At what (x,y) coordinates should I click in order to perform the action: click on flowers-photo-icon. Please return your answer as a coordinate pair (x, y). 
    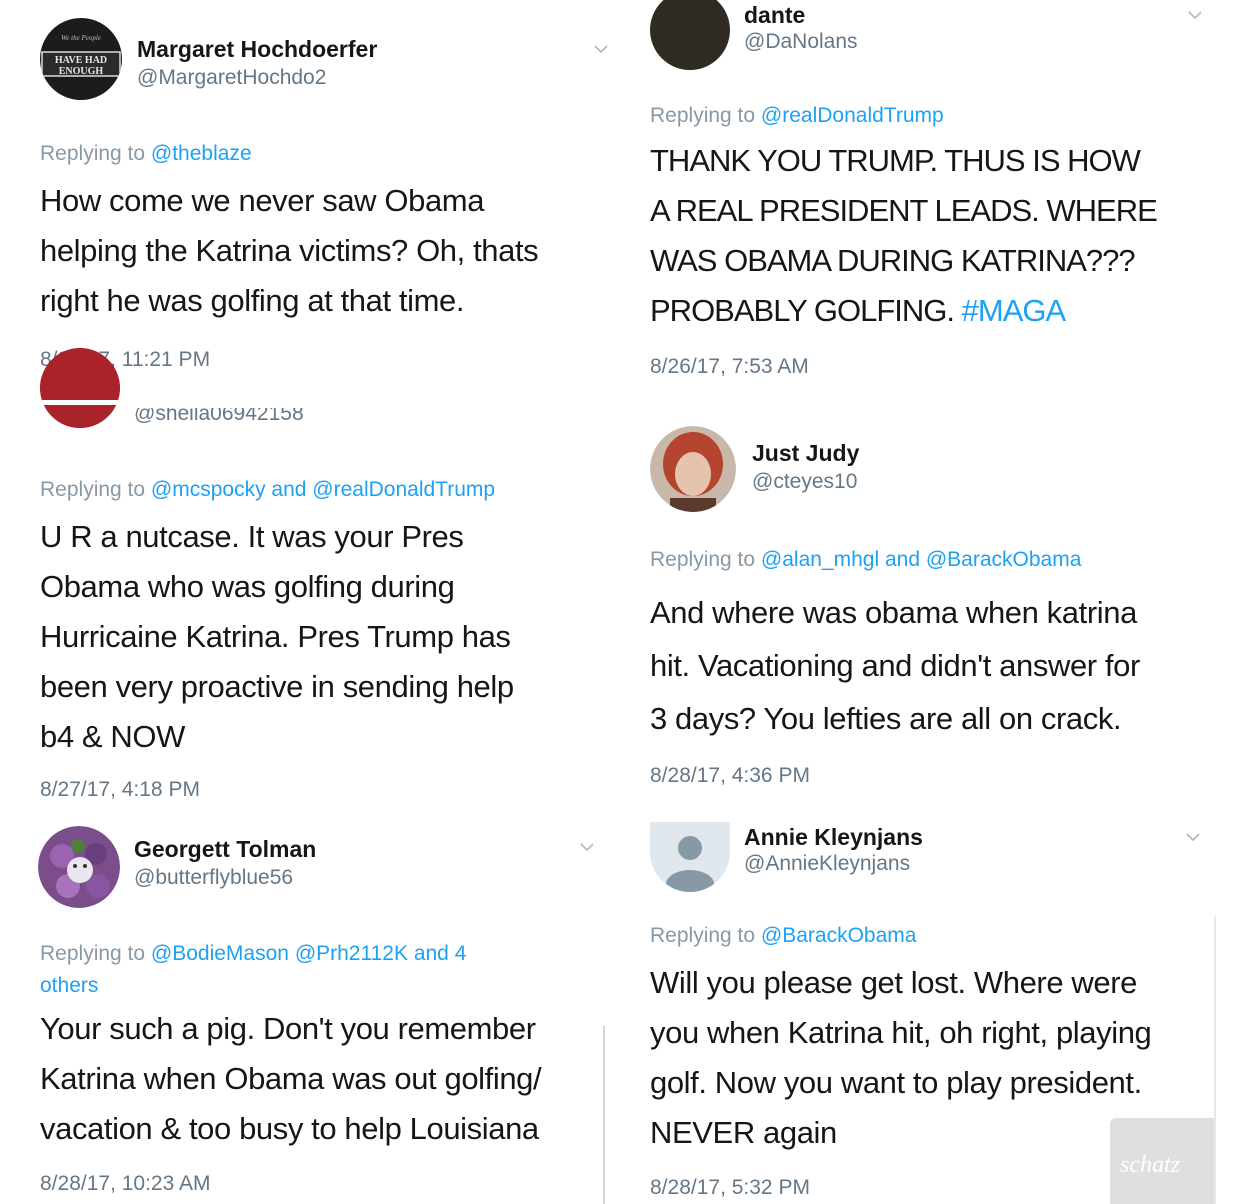
    Looking at the image, I should click on (79, 867).